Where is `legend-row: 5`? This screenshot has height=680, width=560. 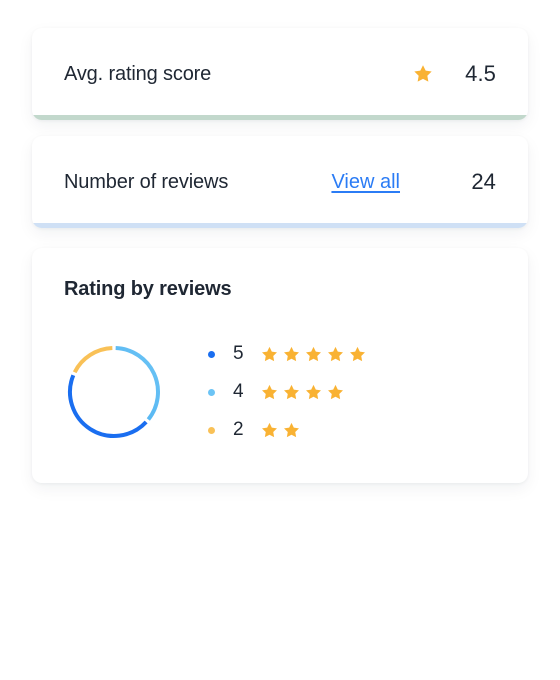 legend-row: 5 is located at coordinates (352, 354).